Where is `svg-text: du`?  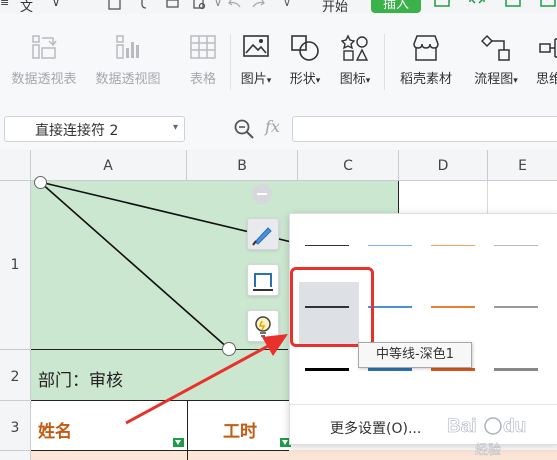 svg-text: du is located at coordinates (514, 426).